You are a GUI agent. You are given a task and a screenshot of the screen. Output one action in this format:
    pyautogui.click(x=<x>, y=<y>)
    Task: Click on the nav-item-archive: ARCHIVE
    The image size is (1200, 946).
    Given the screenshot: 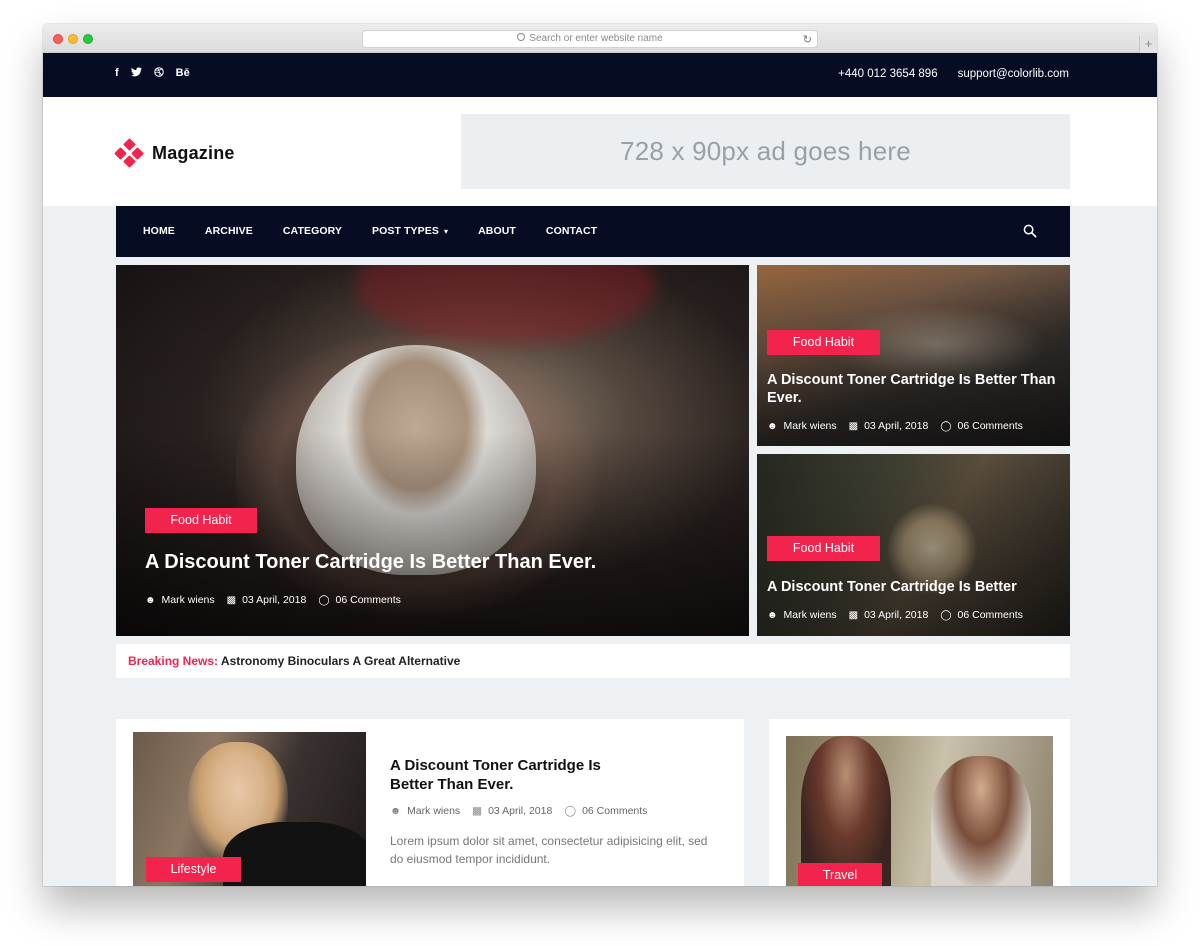 What is the action you would take?
    pyautogui.click(x=229, y=231)
    